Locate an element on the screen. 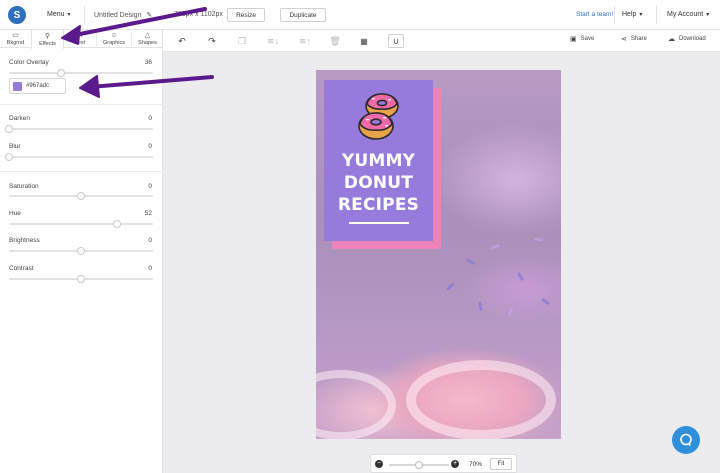  download-label: Download is located at coordinates (692, 39).